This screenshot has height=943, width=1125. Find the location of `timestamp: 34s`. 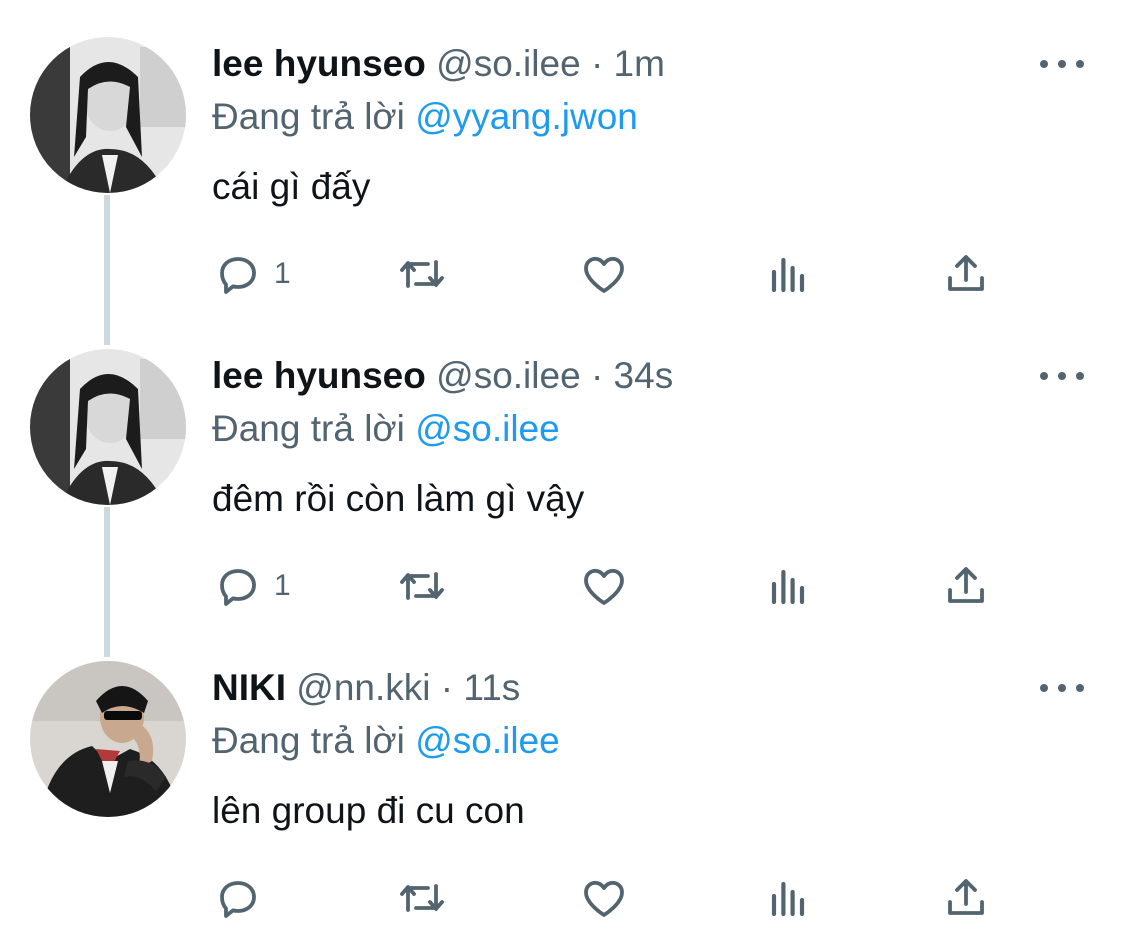

timestamp: 34s is located at coordinates (644, 375).